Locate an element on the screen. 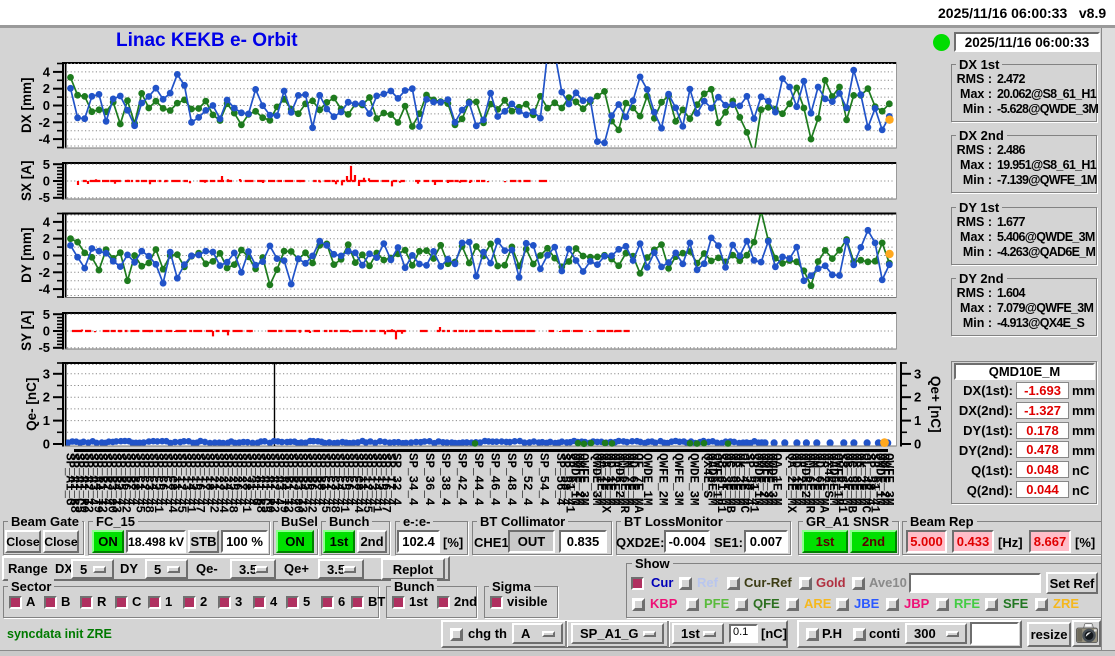  svg-text: SP_34_4 is located at coordinates (412, 479).